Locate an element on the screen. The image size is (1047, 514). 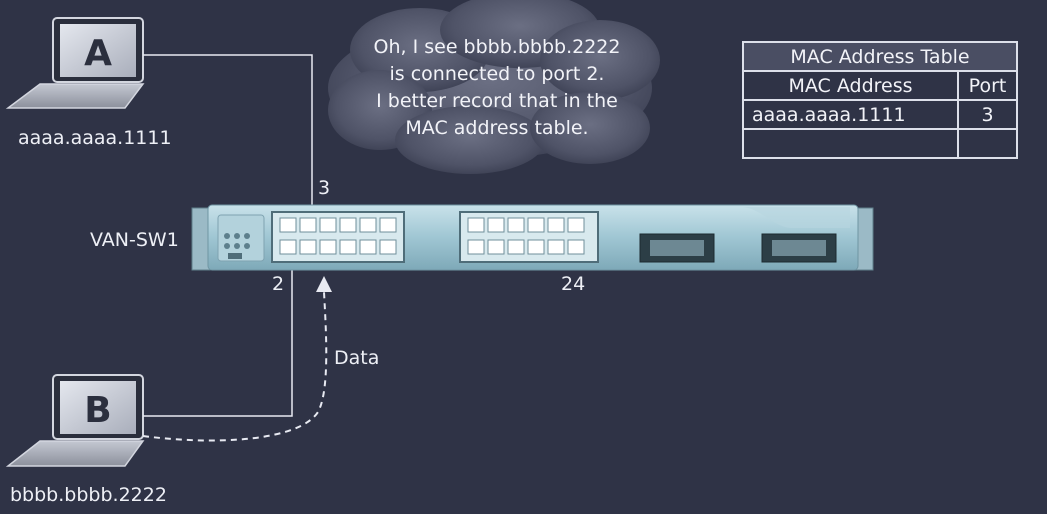
laptop-a-icon: A is located at coordinates (75, 63).